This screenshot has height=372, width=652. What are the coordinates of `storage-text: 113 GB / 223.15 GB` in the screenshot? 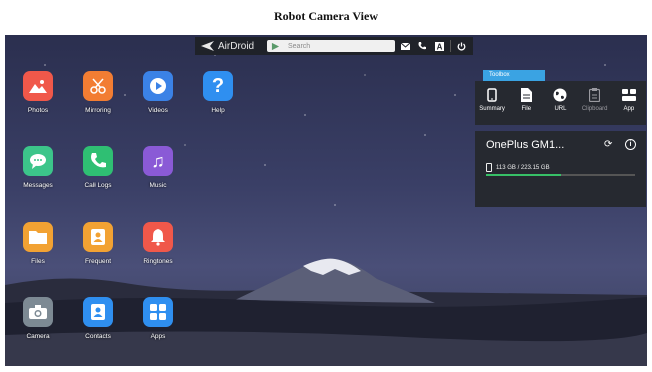 It's located at (523, 167).